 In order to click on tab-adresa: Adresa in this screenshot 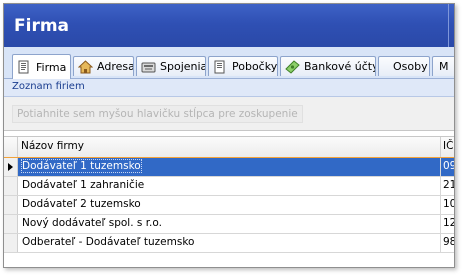, I will do `click(103, 66)`.